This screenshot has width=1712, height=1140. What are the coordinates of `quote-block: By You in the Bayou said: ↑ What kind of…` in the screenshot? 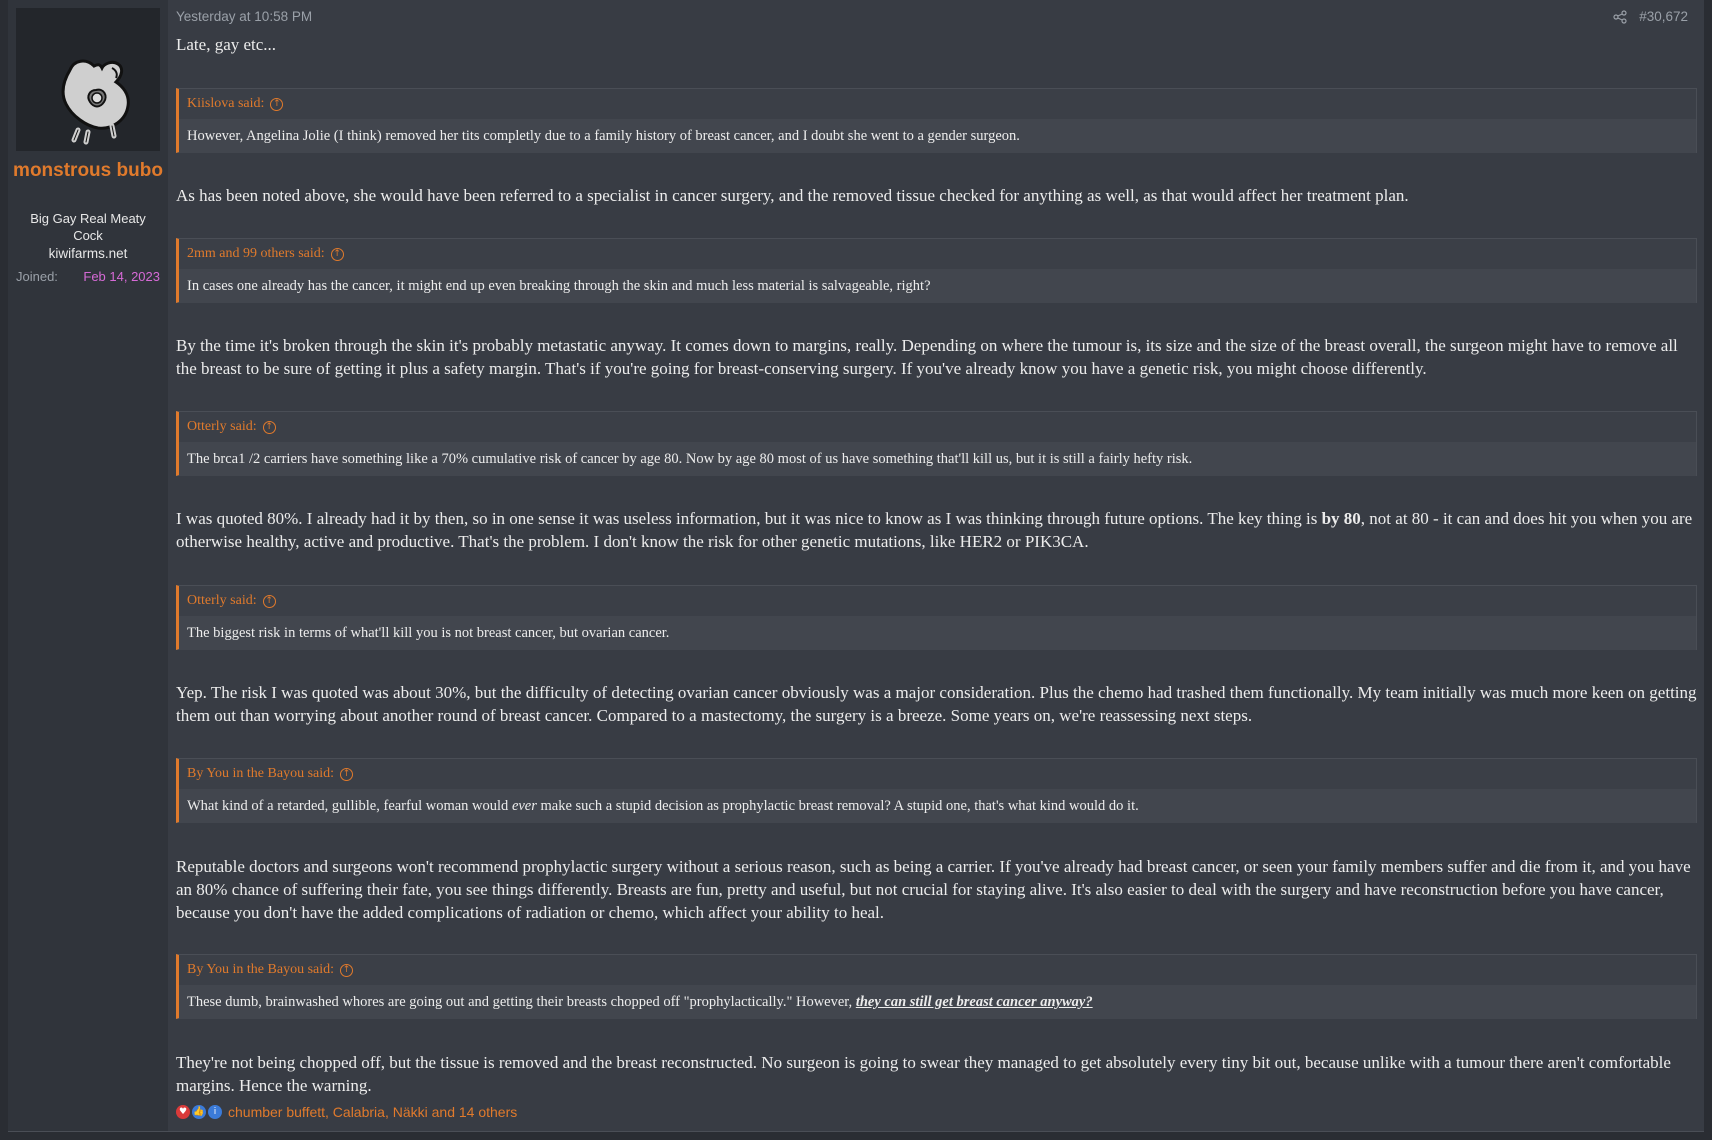 It's located at (936, 790).